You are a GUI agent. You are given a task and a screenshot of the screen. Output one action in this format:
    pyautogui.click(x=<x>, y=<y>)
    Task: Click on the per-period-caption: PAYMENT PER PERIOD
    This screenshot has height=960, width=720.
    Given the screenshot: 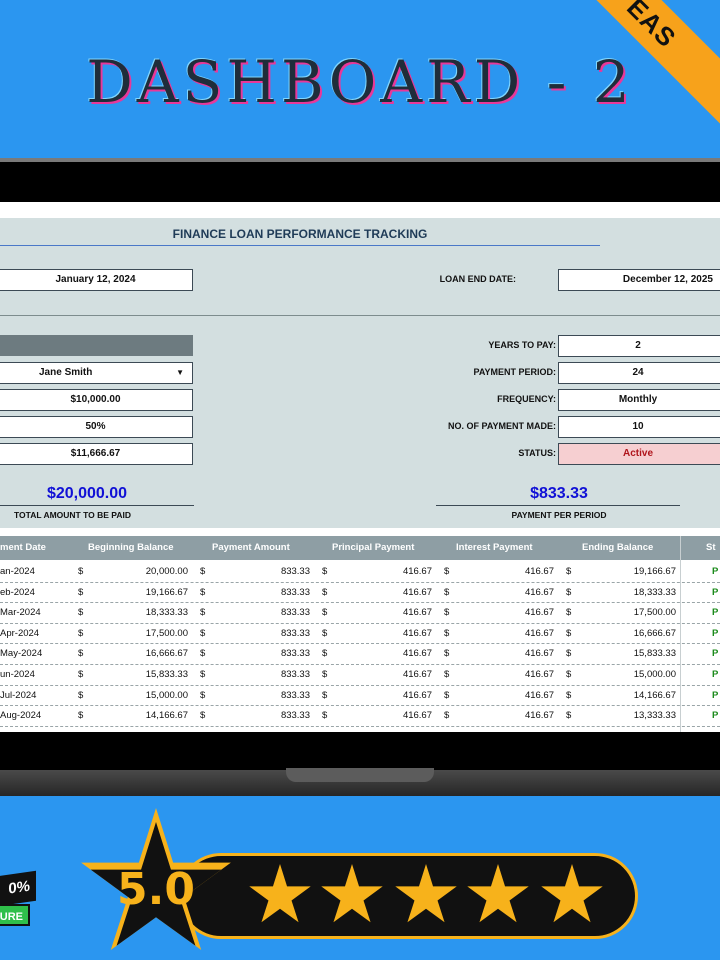 What is the action you would take?
    pyautogui.click(x=559, y=515)
    